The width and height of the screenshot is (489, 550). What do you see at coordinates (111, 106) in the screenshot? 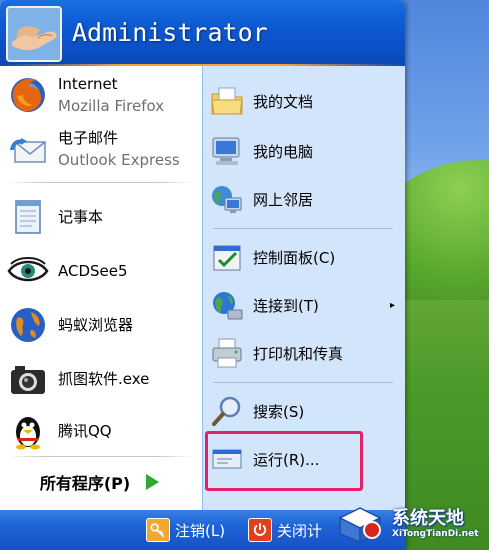
I see `pinned-item-sublabel: Mozilla Firefox` at bounding box center [111, 106].